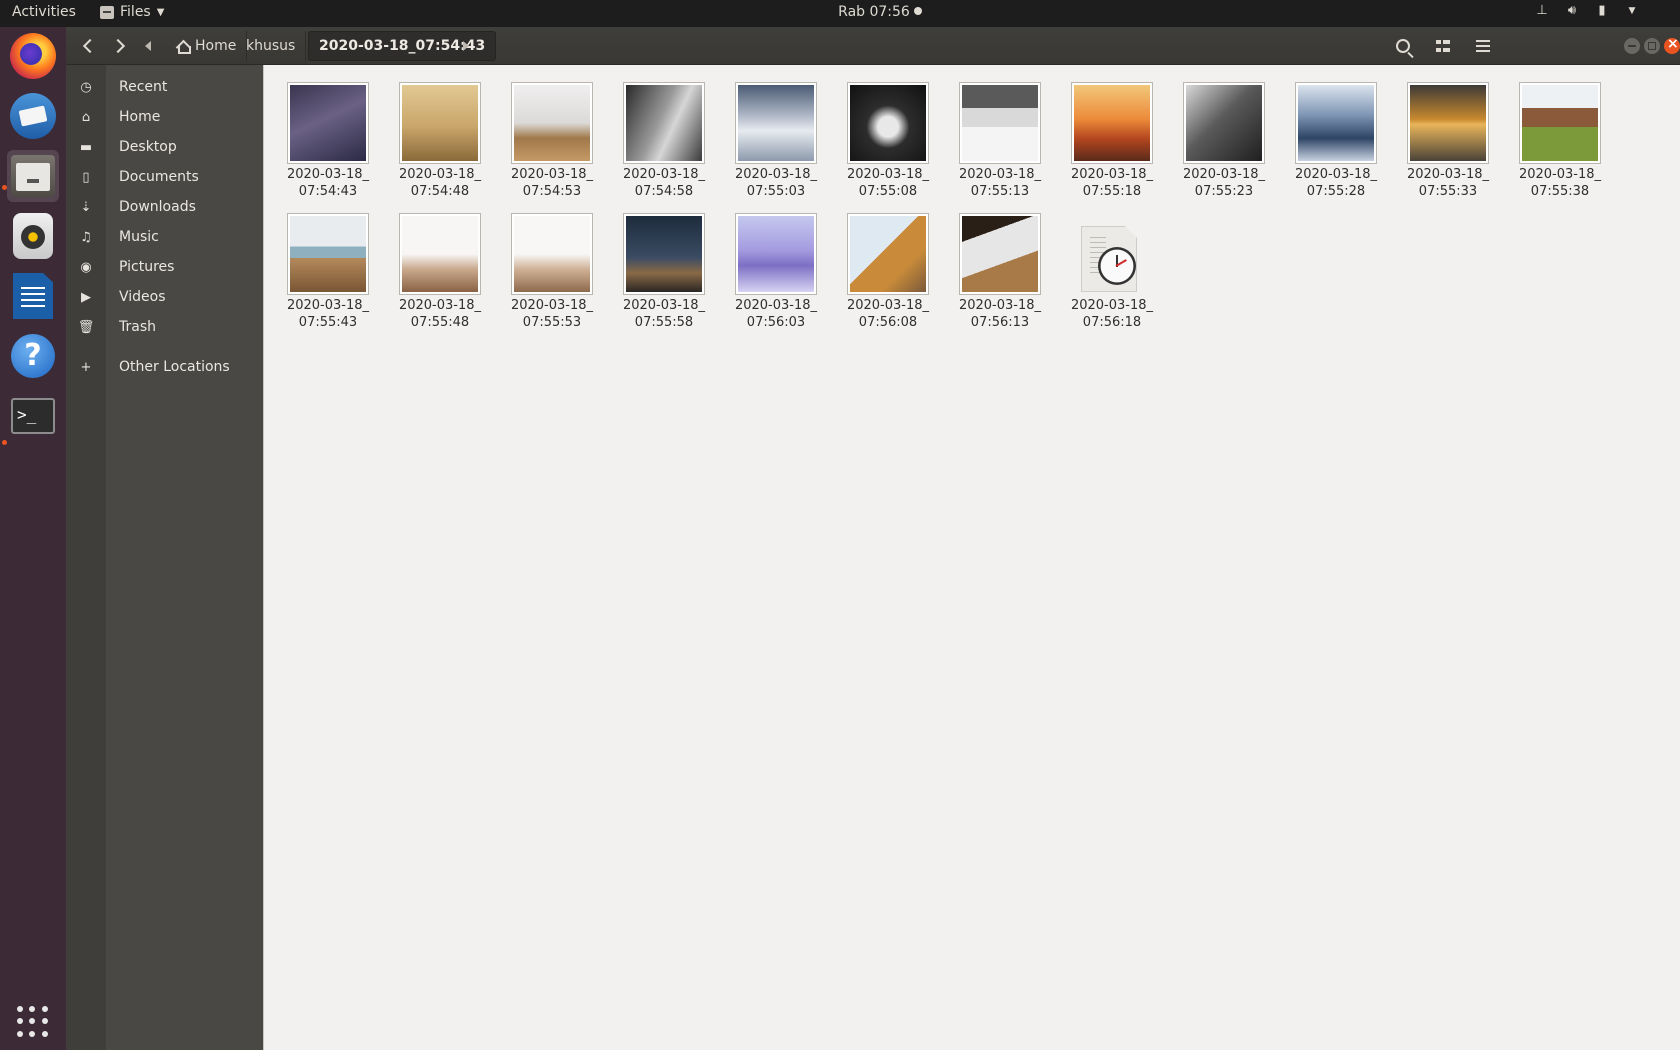  What do you see at coordinates (551, 268) in the screenshot?
I see `file-item: 2020-03-18_ 07:55:53` at bounding box center [551, 268].